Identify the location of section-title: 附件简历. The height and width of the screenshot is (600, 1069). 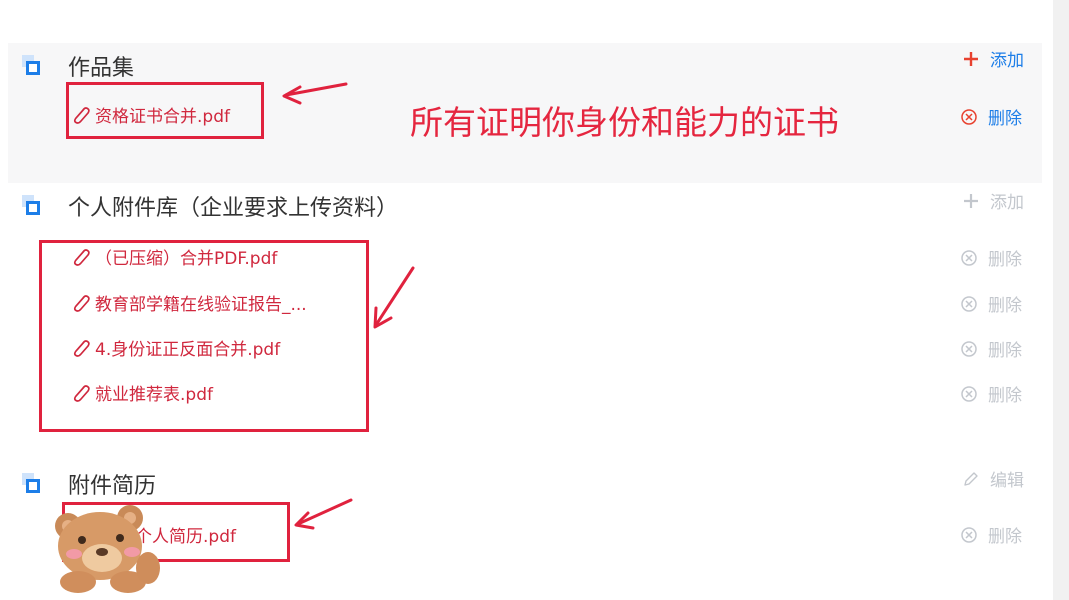
(112, 486).